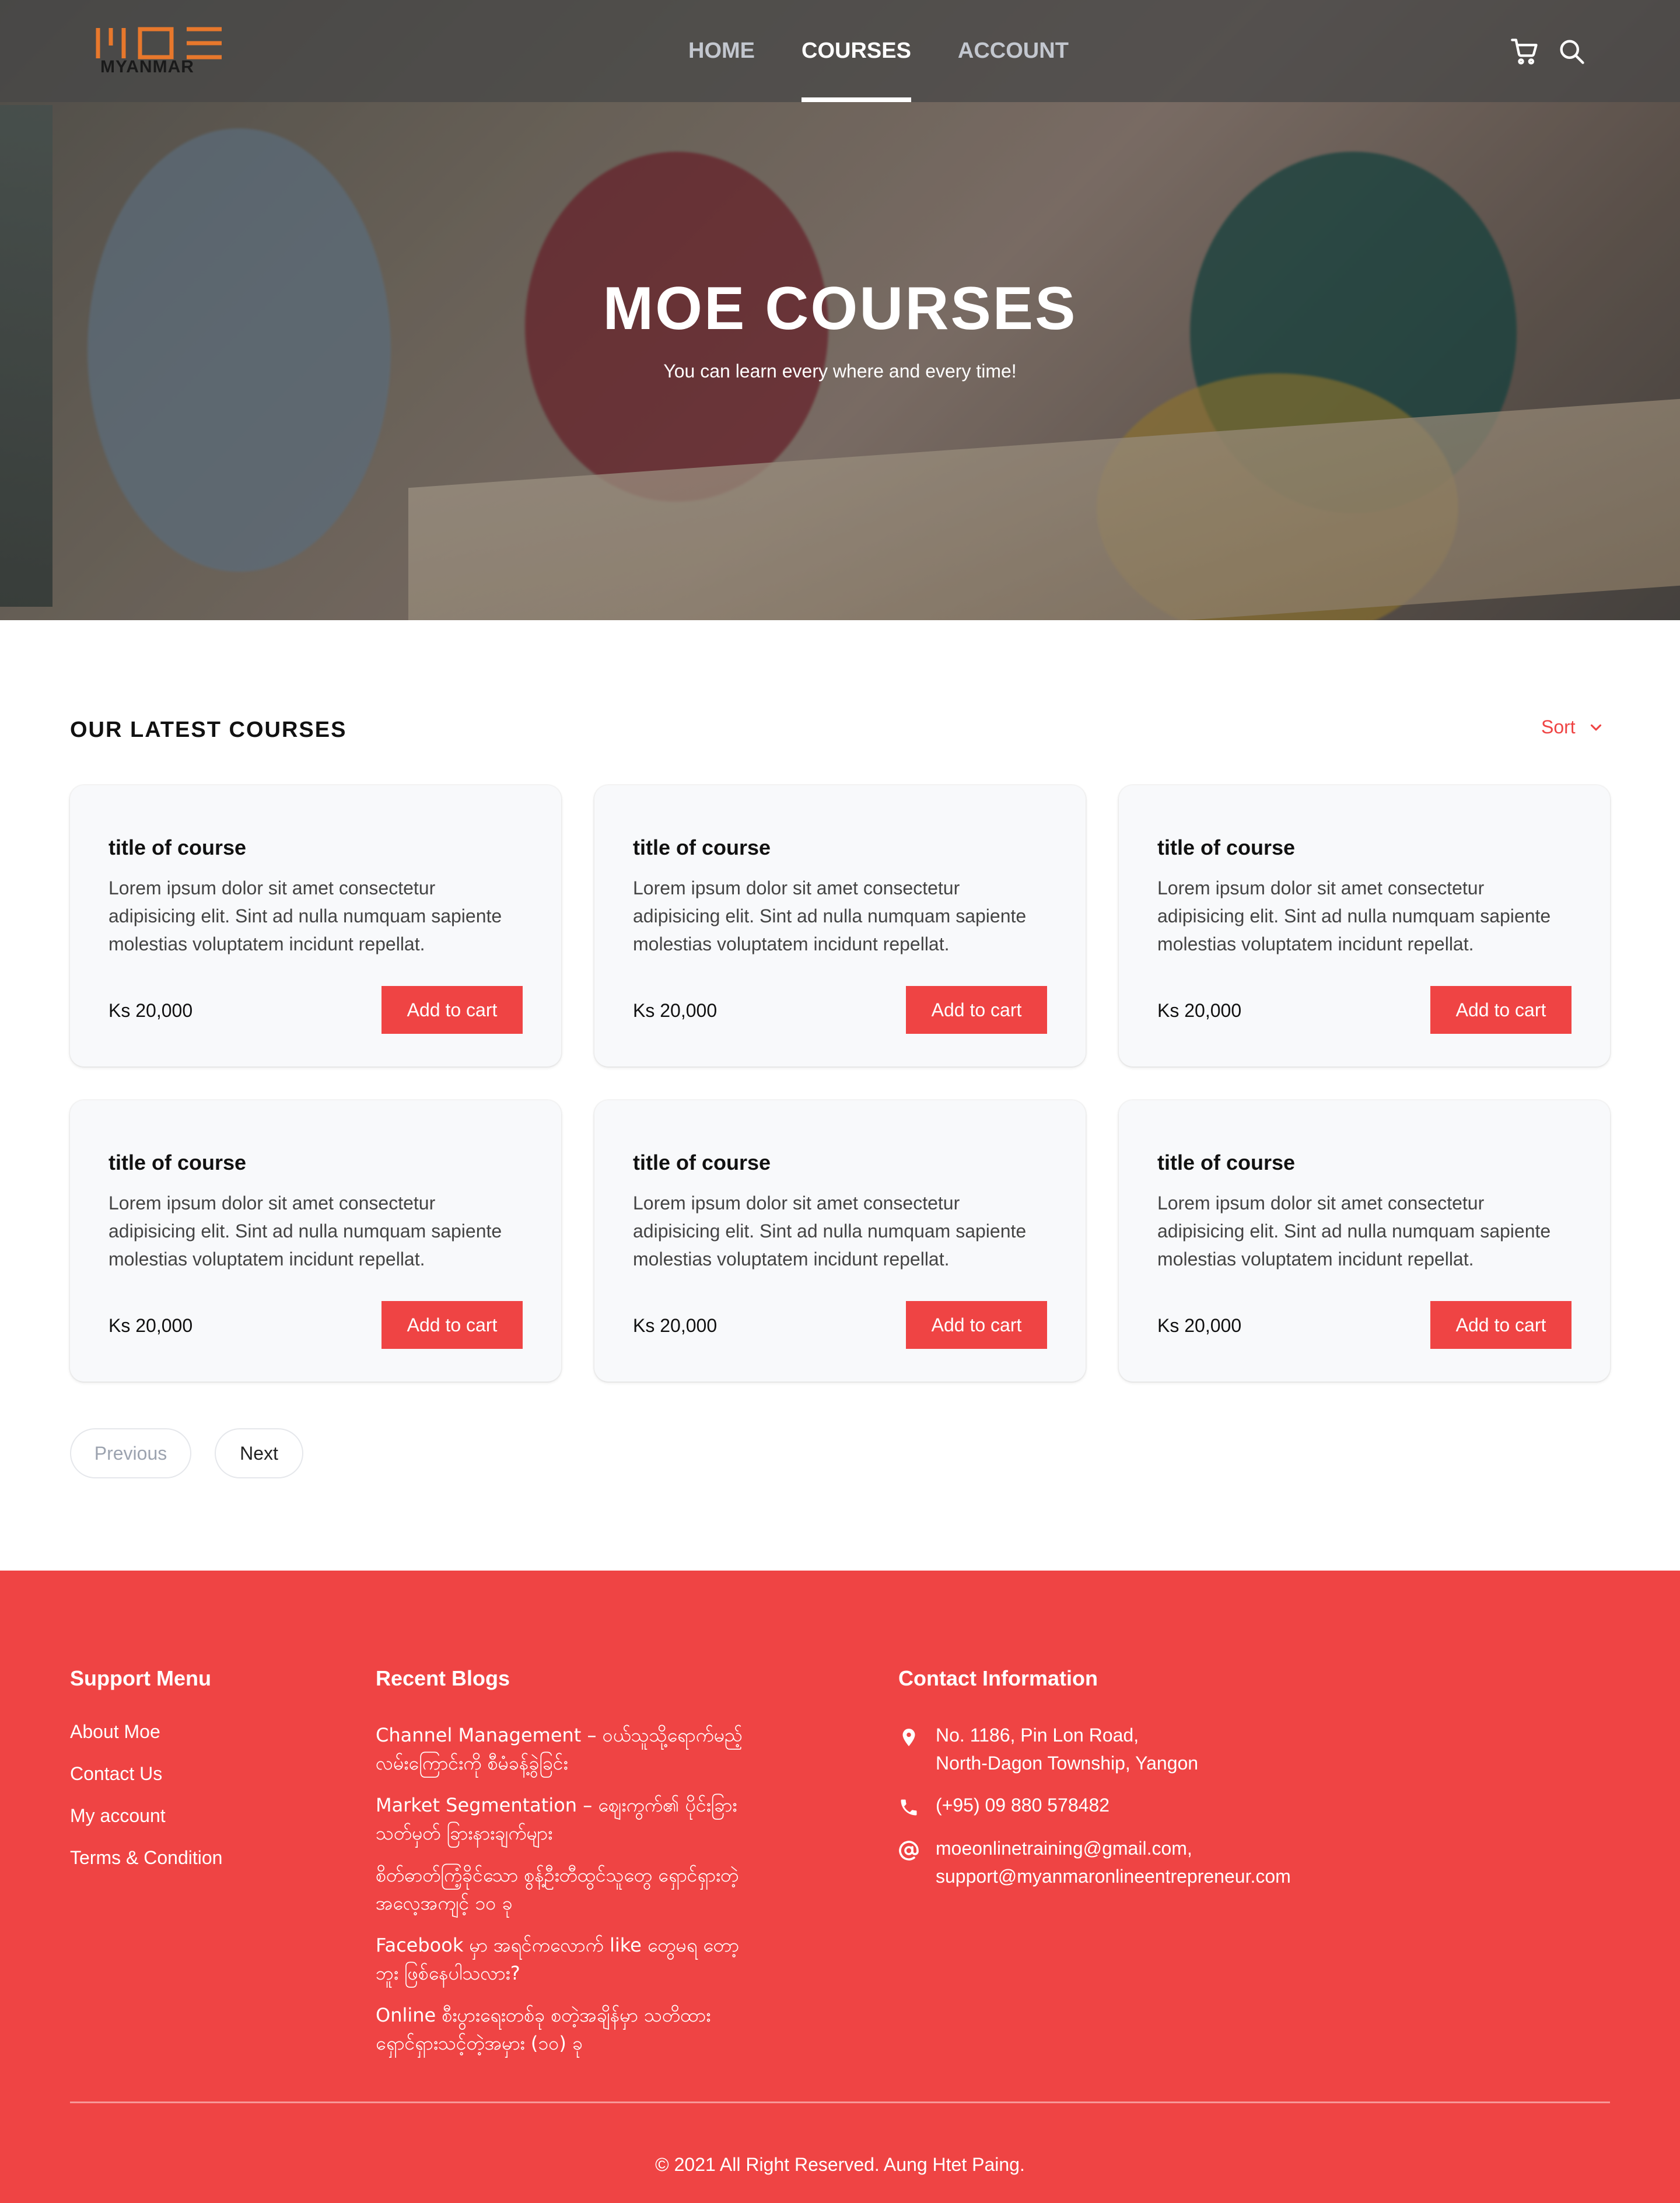 The image size is (1680, 2203). I want to click on footer-link-account: My account, so click(118, 1816).